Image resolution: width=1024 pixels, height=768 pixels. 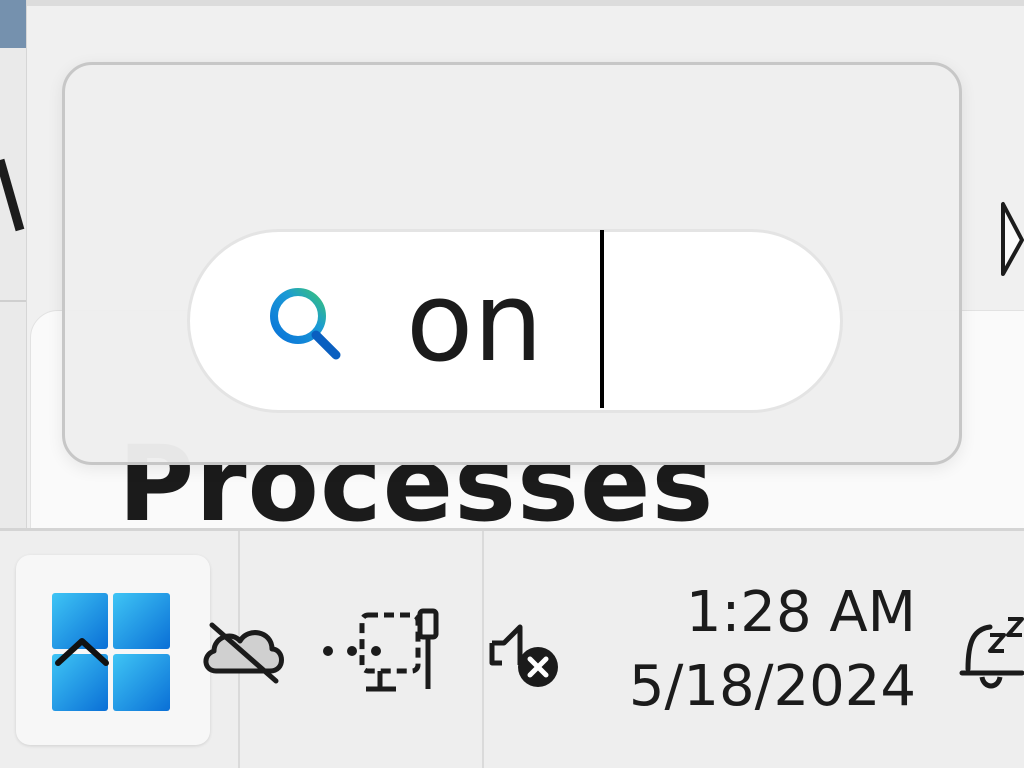 What do you see at coordinates (602, 319) in the screenshot?
I see `text-caret` at bounding box center [602, 319].